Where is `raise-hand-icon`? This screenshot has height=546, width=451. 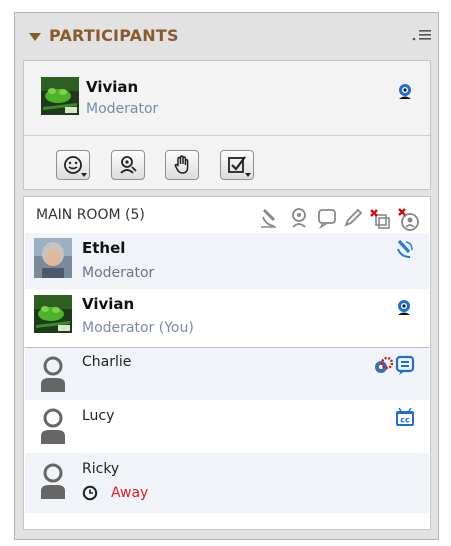
raise-hand-icon is located at coordinates (181, 164).